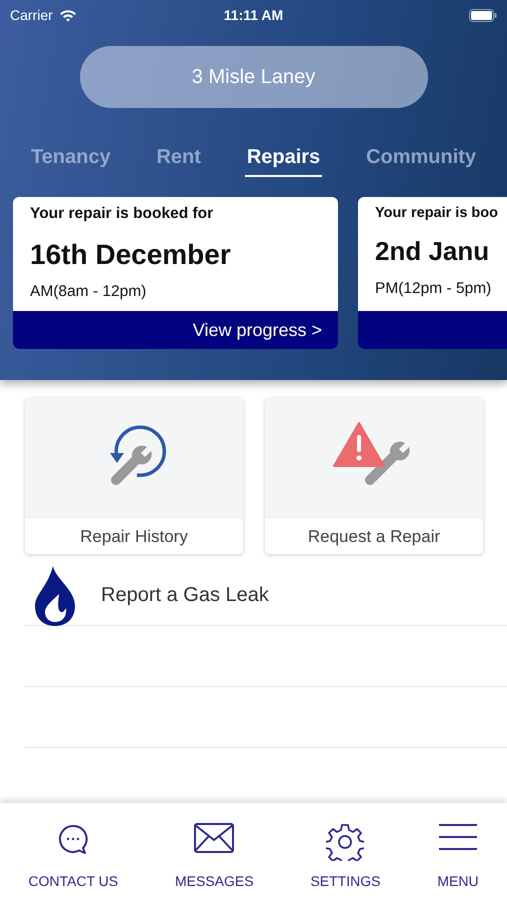  Describe the element at coordinates (421, 159) in the screenshot. I see `tab: Community` at that location.